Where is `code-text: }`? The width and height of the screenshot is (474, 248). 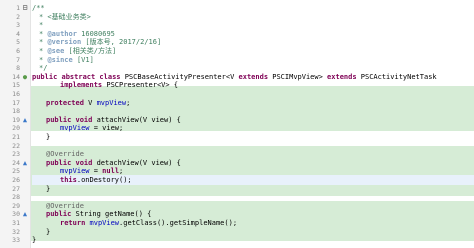
code-text: } is located at coordinates (253, 240).